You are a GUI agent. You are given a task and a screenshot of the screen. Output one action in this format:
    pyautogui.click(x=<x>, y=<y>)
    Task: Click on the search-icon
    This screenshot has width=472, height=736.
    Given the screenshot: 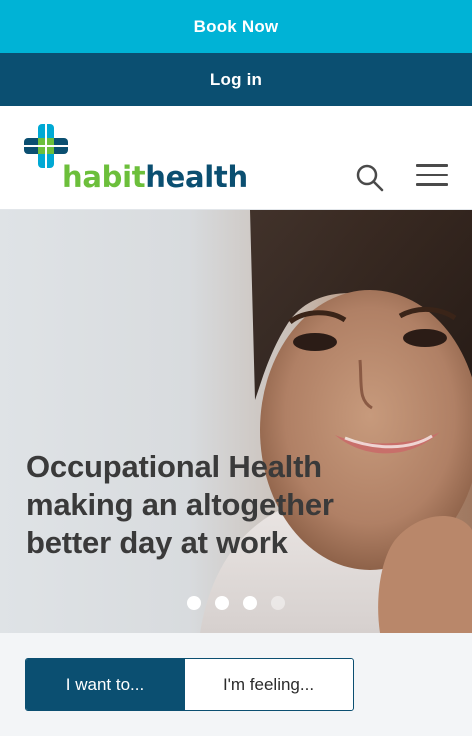 What is the action you would take?
    pyautogui.click(x=370, y=178)
    